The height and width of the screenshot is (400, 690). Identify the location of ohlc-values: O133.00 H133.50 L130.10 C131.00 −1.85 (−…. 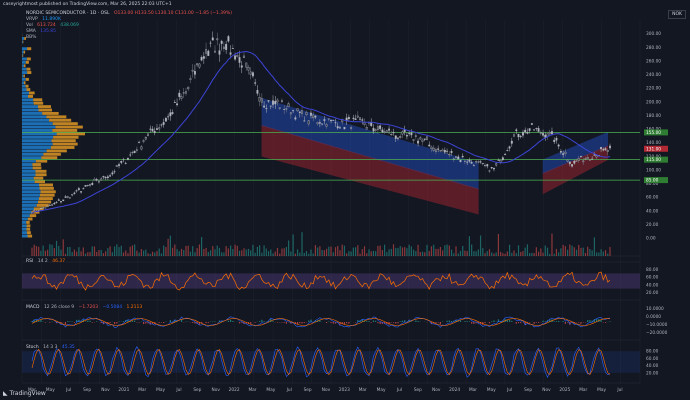
(173, 13).